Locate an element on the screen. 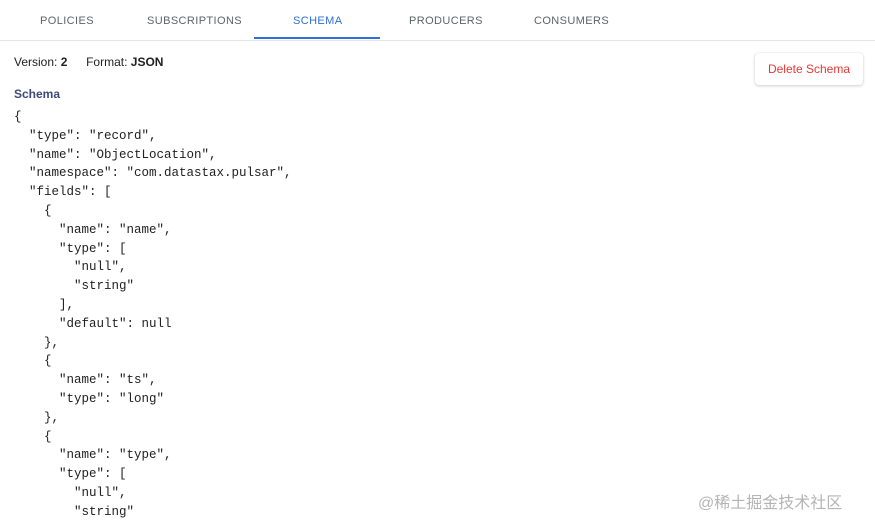 Image resolution: width=875 pixels, height=527 pixels. tab-schema: SCHEMA is located at coordinates (317, 20).